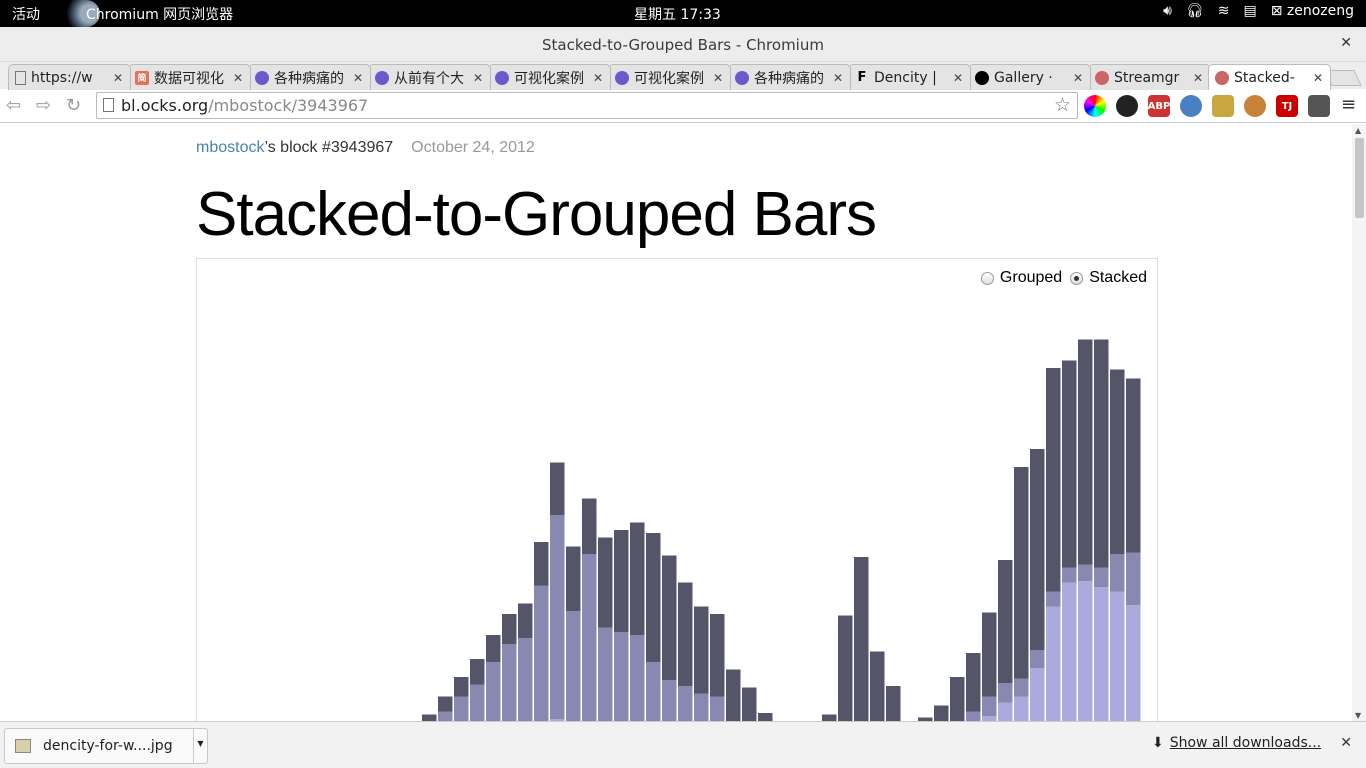 The width and height of the screenshot is (1366, 768). I want to click on browser-tab: 从前有个大 ✕, so click(429, 77).